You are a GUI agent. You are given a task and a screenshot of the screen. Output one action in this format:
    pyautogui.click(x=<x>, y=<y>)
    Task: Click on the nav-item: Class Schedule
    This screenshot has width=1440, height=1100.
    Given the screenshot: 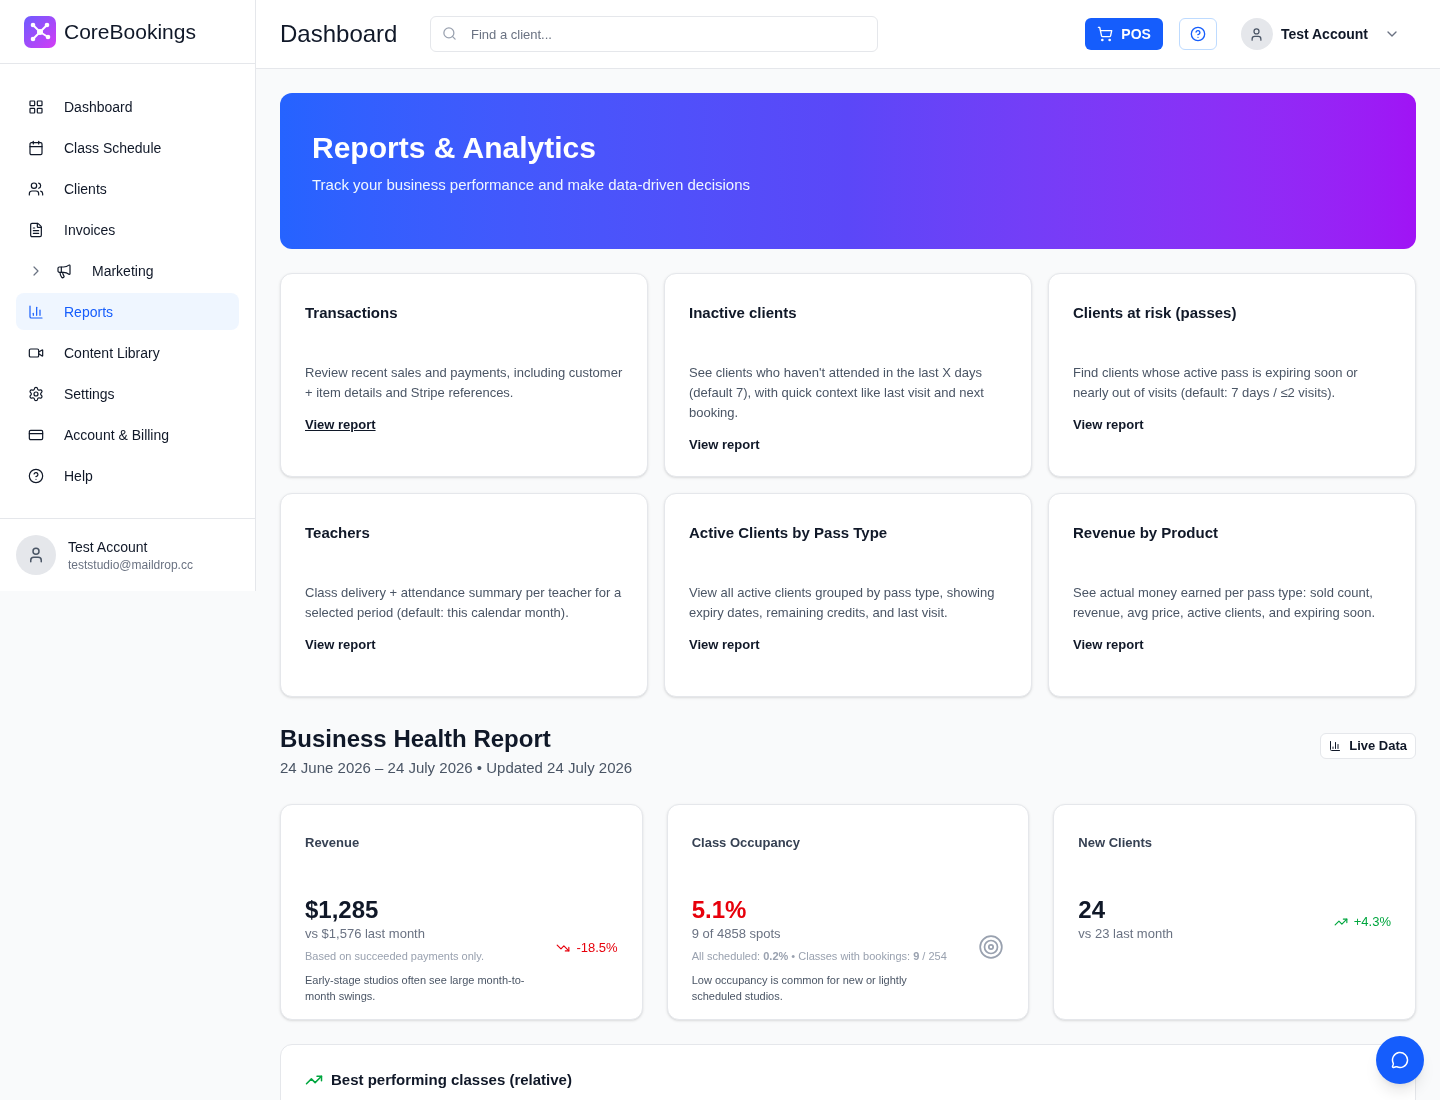 What is the action you would take?
    pyautogui.click(x=127, y=147)
    